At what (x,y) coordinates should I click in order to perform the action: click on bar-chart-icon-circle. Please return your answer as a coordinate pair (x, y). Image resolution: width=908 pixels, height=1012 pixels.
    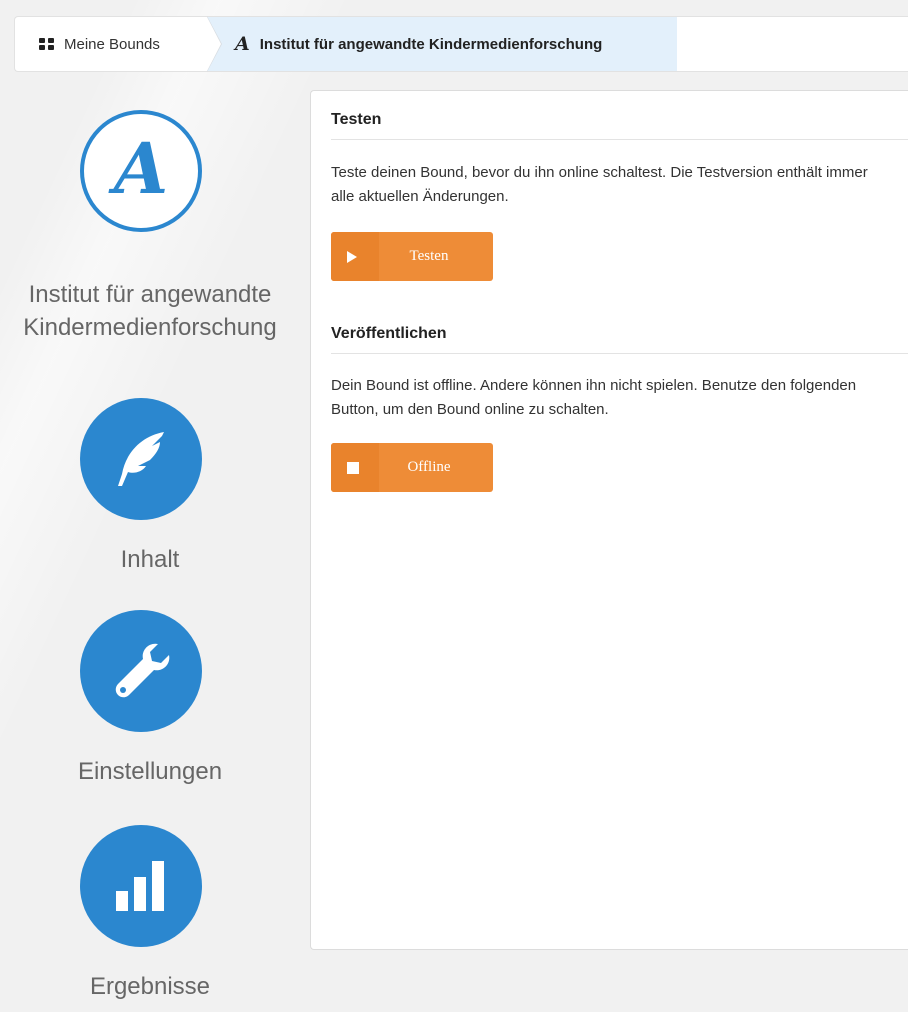
    Looking at the image, I should click on (141, 886).